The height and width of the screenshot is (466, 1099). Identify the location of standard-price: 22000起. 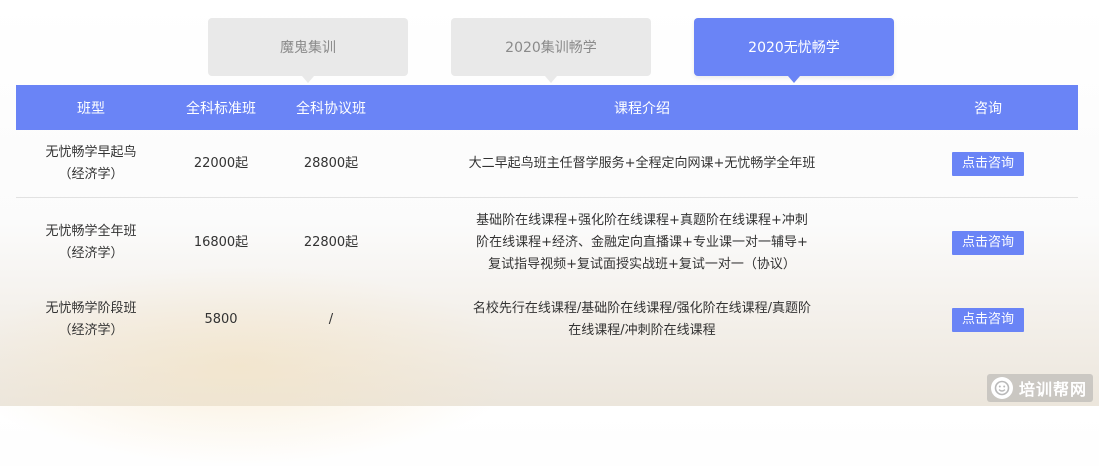
(221, 164).